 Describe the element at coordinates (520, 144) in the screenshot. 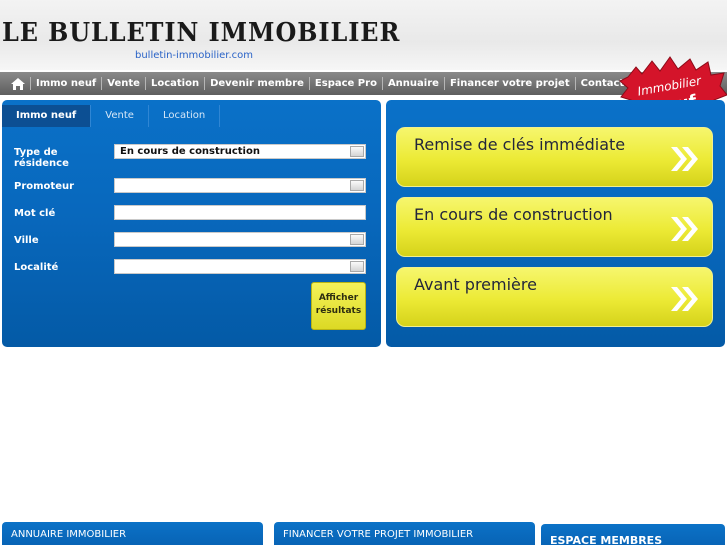

I see `category-label: Remise de clés immédiate` at that location.